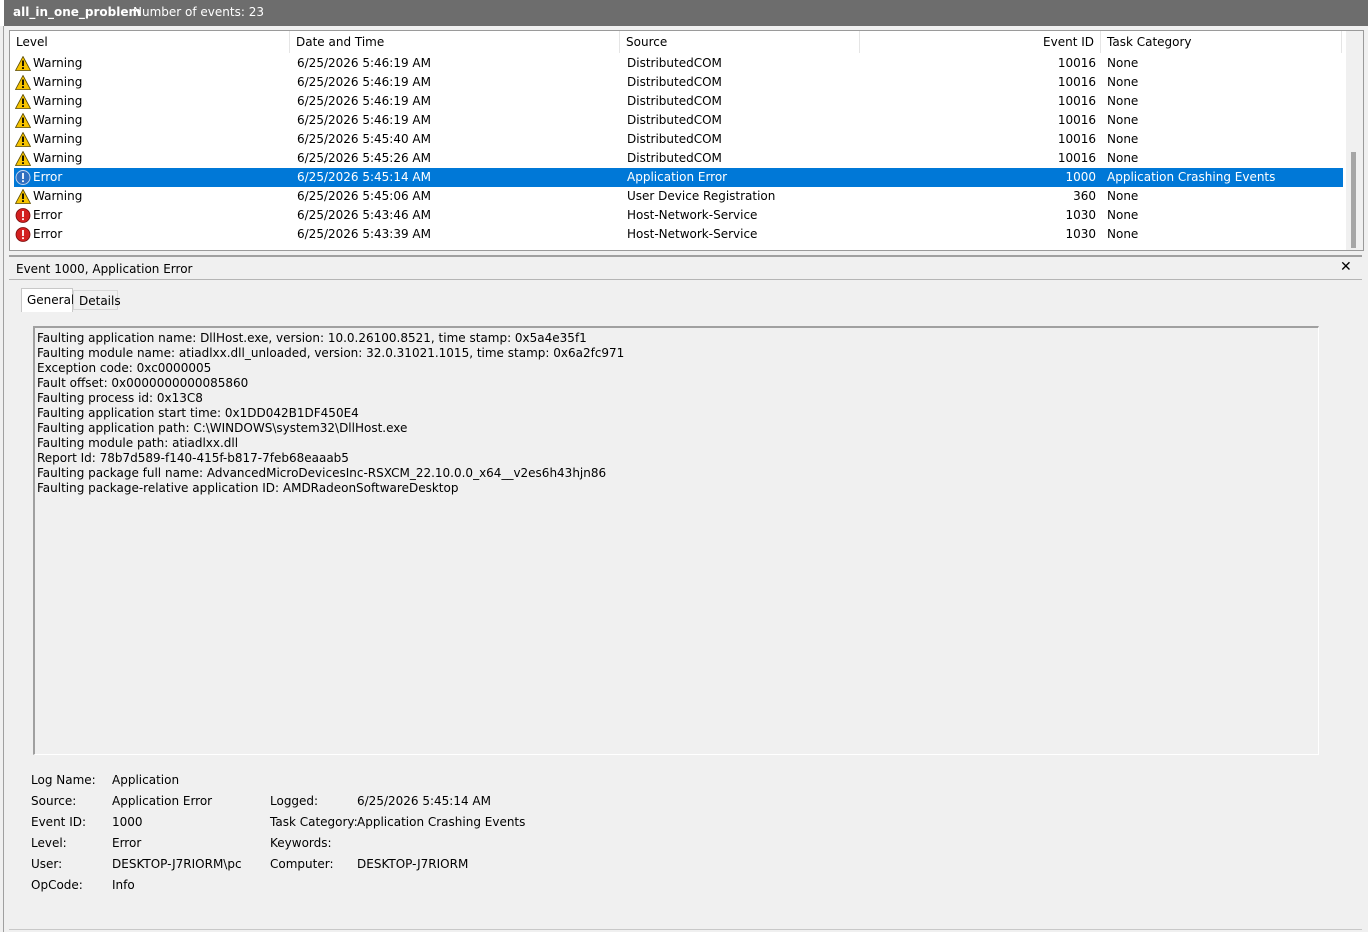 The image size is (1368, 932). I want to click on computer-value: DESKTOP-J7RIORM, so click(413, 864).